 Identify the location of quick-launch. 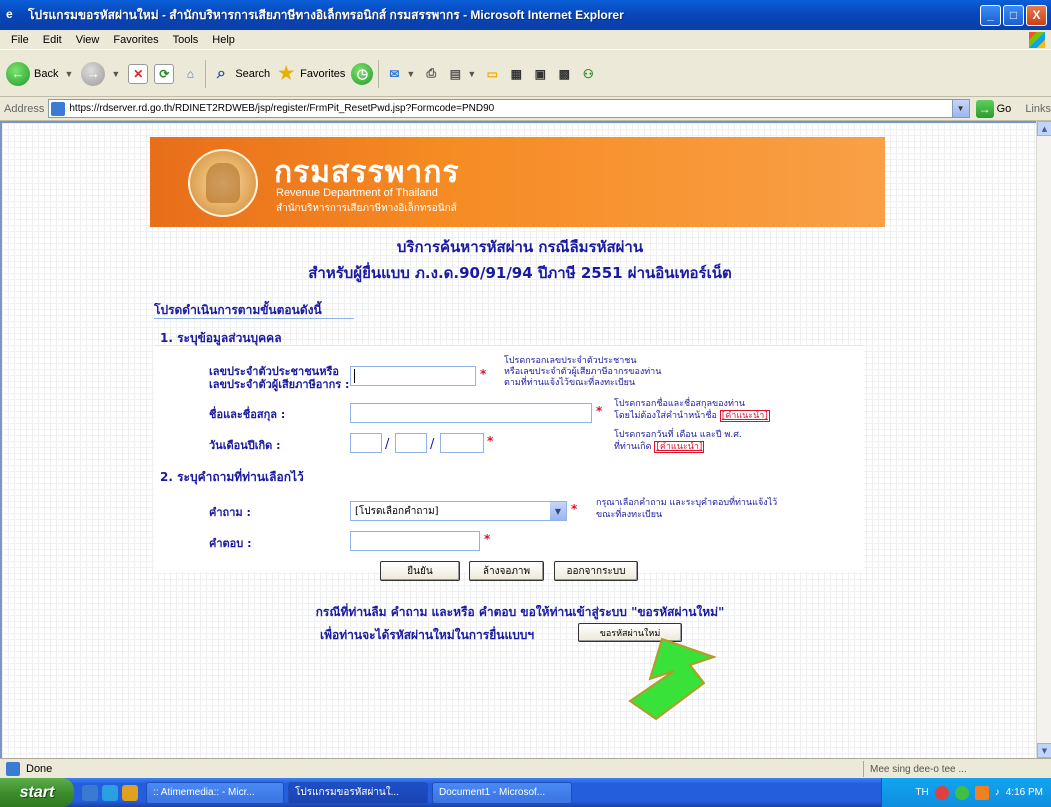
(110, 792).